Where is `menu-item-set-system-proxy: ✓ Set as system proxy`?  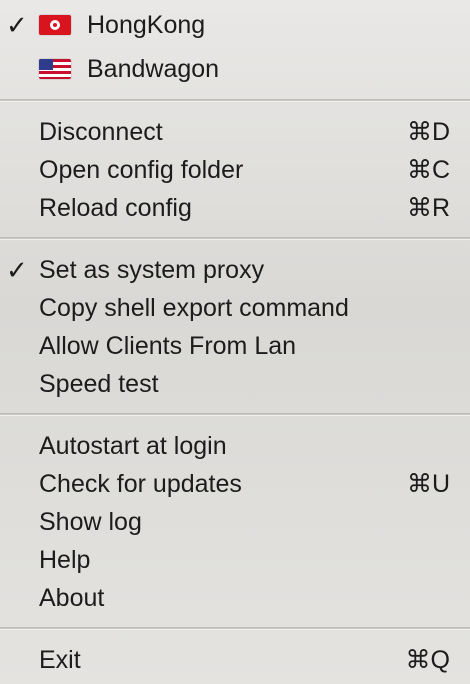 menu-item-set-system-proxy: ✓ Set as system proxy is located at coordinates (235, 270).